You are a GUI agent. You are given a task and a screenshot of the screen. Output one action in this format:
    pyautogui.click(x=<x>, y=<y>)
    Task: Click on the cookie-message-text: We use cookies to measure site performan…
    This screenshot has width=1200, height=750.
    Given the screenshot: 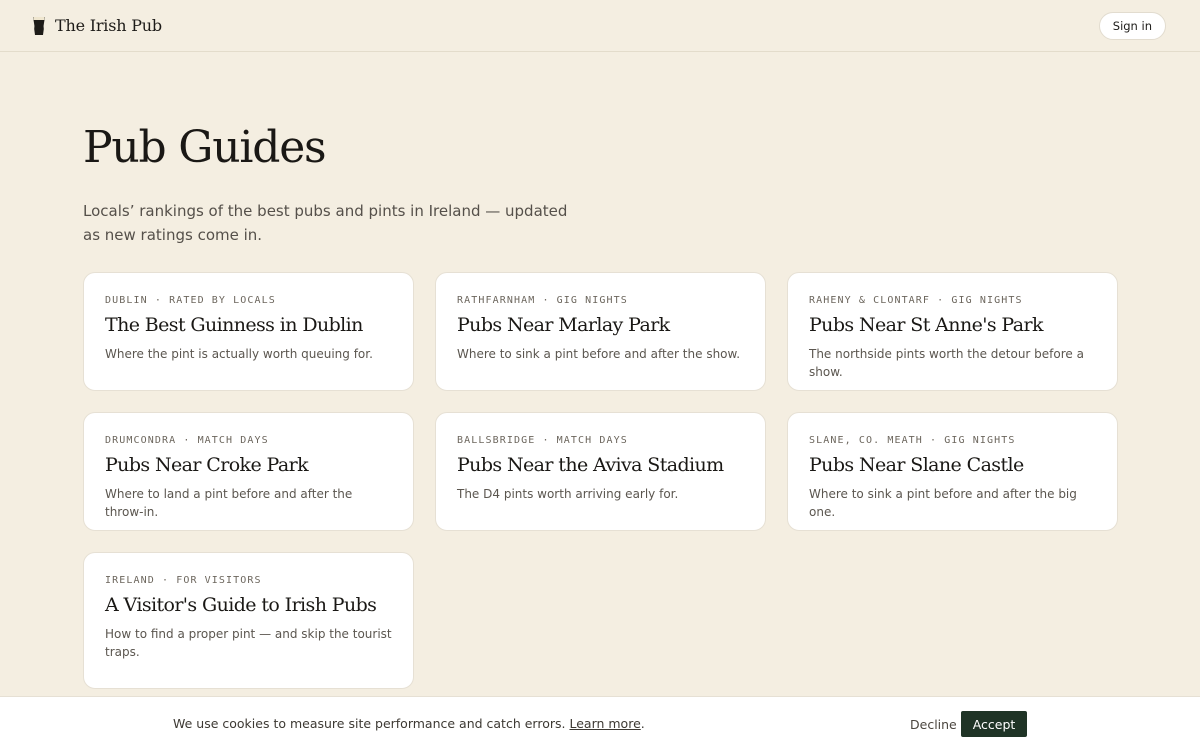 What is the action you would take?
    pyautogui.click(x=409, y=723)
    